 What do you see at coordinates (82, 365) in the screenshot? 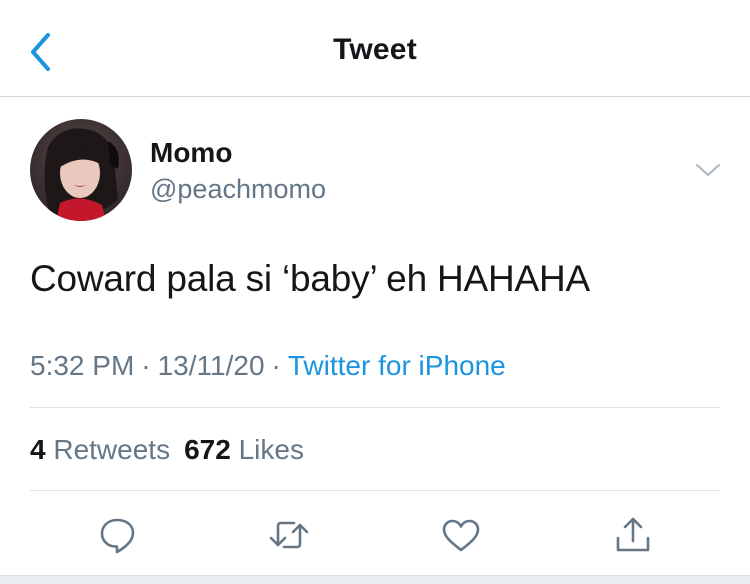
I see `tweet-time: 5:32 PM` at bounding box center [82, 365].